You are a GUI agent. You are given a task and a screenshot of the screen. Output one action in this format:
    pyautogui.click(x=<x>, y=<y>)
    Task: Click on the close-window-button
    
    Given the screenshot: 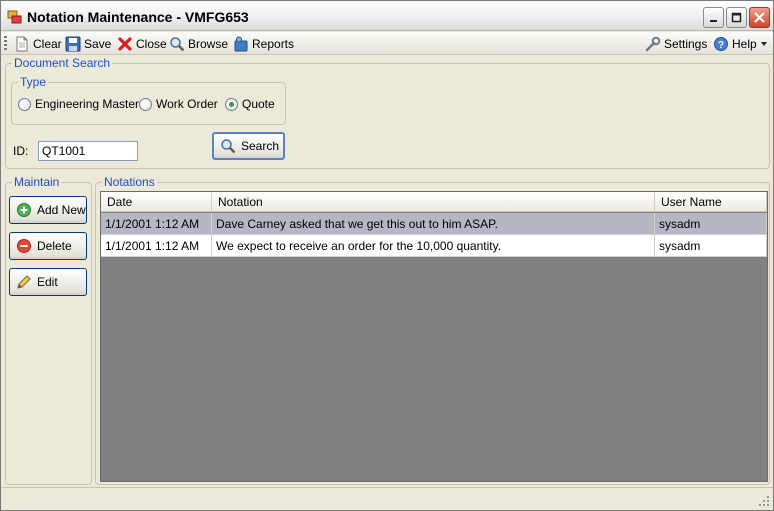 What is the action you would take?
    pyautogui.click(x=759, y=17)
    